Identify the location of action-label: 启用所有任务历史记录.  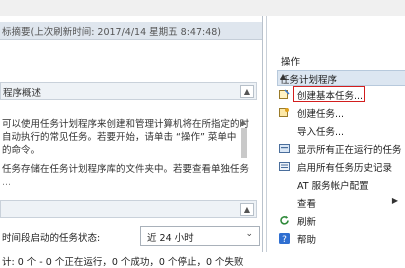
(345, 168).